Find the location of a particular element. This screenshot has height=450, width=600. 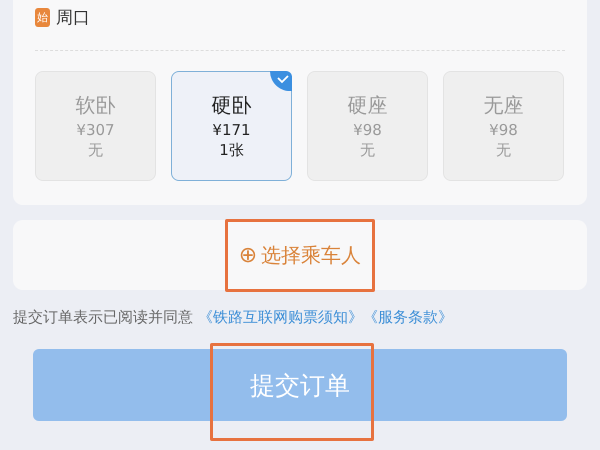

seat-option: 硬座 ¥98 无 is located at coordinates (367, 126).